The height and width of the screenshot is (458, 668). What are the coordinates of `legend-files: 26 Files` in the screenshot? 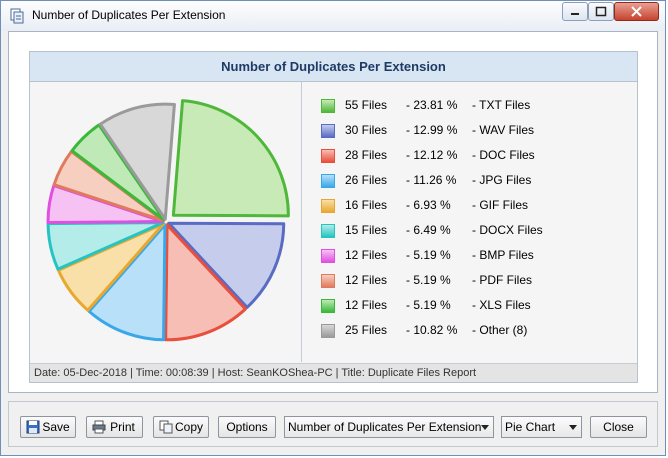 It's located at (366, 180).